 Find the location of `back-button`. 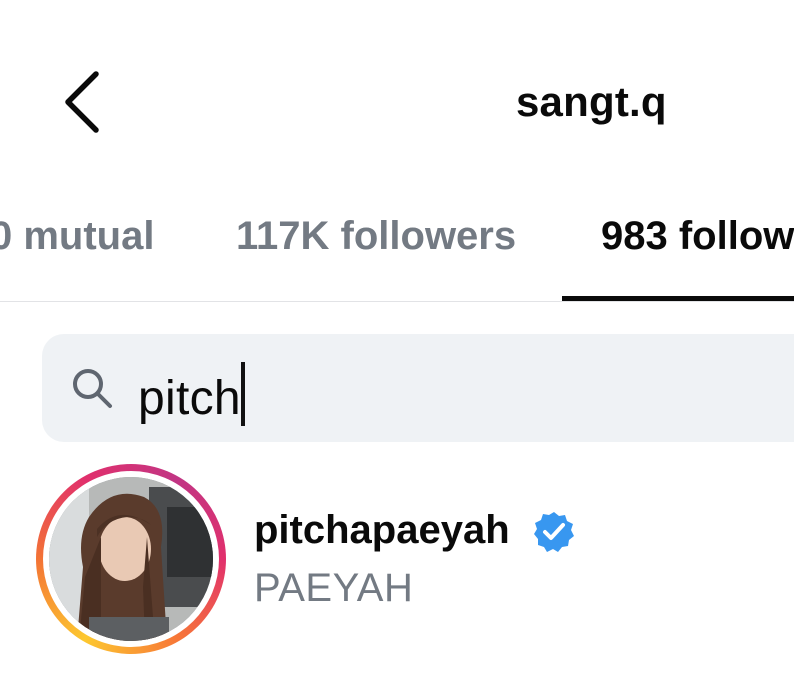

back-button is located at coordinates (82, 102).